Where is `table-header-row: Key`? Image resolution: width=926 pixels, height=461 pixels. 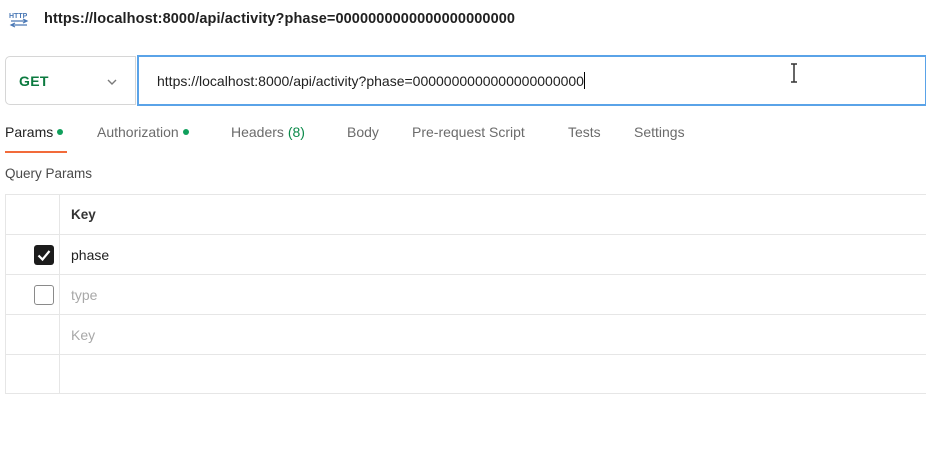
table-header-row: Key is located at coordinates (465, 214).